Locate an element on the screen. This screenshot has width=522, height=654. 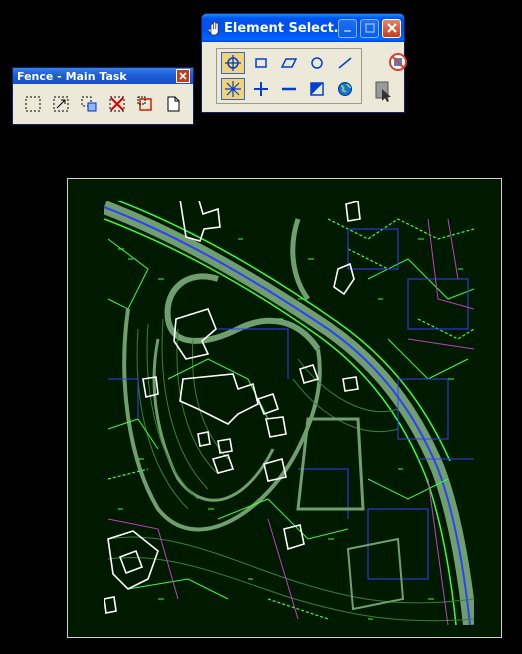
select-element-icon is located at coordinates (233, 63).